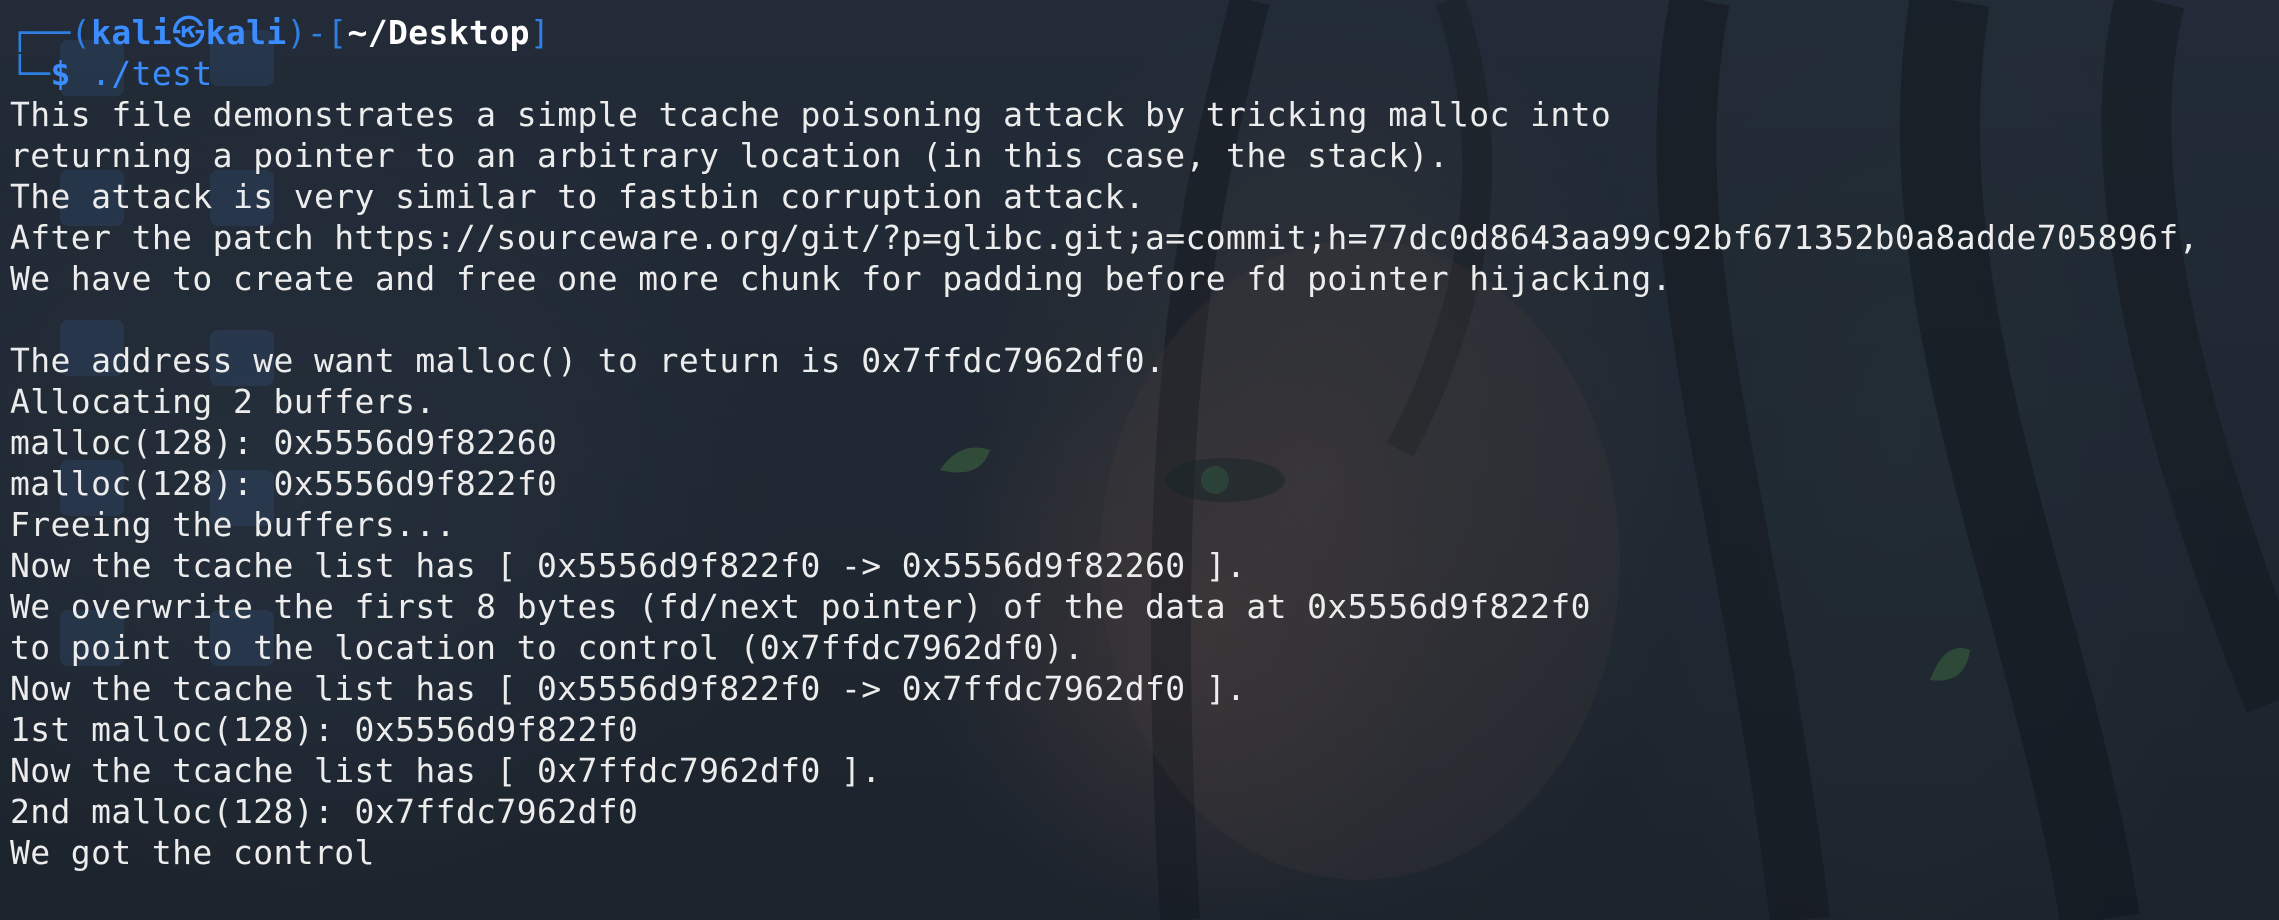 The height and width of the screenshot is (920, 2279). I want to click on output-line: malloc(128): 0x5556d9f82260, so click(284, 442).